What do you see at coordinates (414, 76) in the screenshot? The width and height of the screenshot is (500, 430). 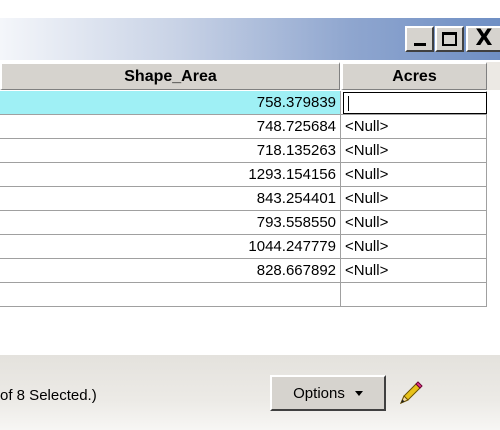 I see `column-header-acres: Acres` at bounding box center [414, 76].